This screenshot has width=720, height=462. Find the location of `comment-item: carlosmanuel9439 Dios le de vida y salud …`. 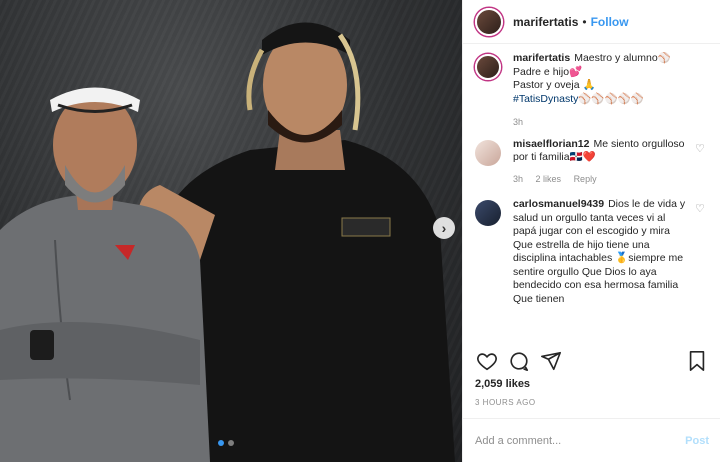

comment-item: carlosmanuel9439 Dios le de vida y salud … is located at coordinates (592, 252).